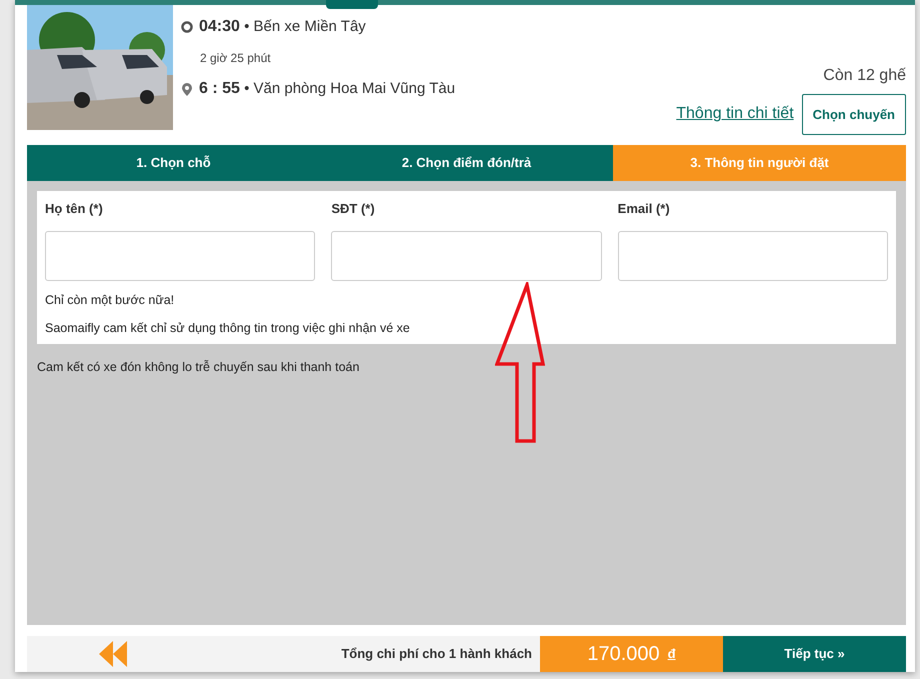 The image size is (920, 679). I want to click on total-label: Tổng chi phí cho 1 hành khách, so click(436, 654).